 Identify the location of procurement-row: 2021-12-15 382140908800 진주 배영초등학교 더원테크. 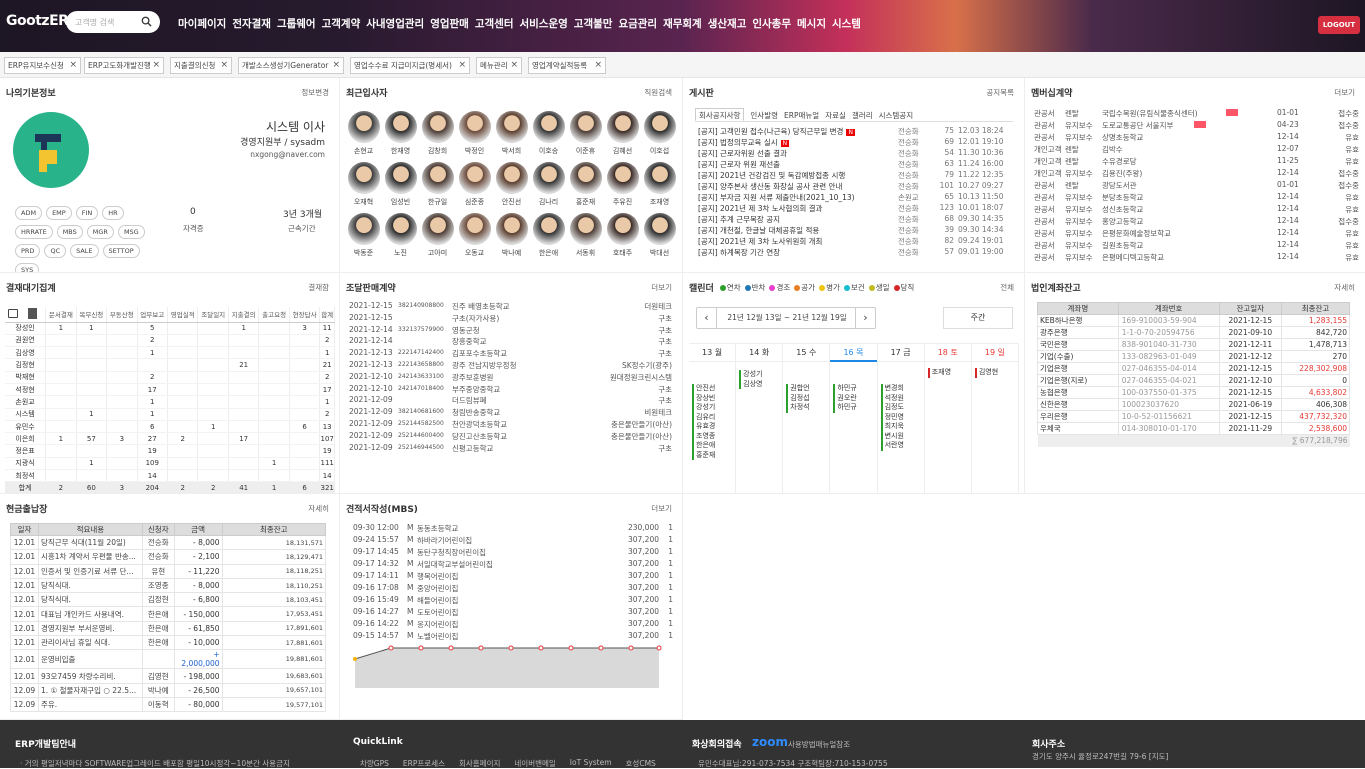
(510, 307).